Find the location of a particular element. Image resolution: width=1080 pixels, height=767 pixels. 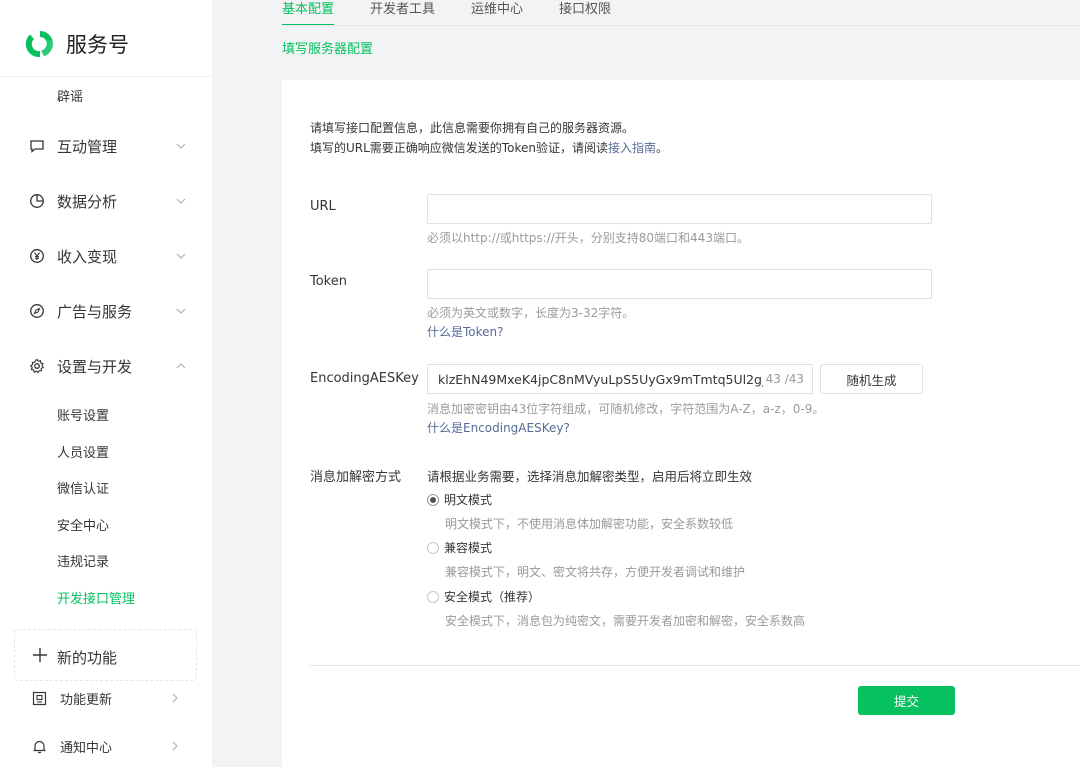

aes-key-char-count: 43 /43 is located at coordinates (783, 379).